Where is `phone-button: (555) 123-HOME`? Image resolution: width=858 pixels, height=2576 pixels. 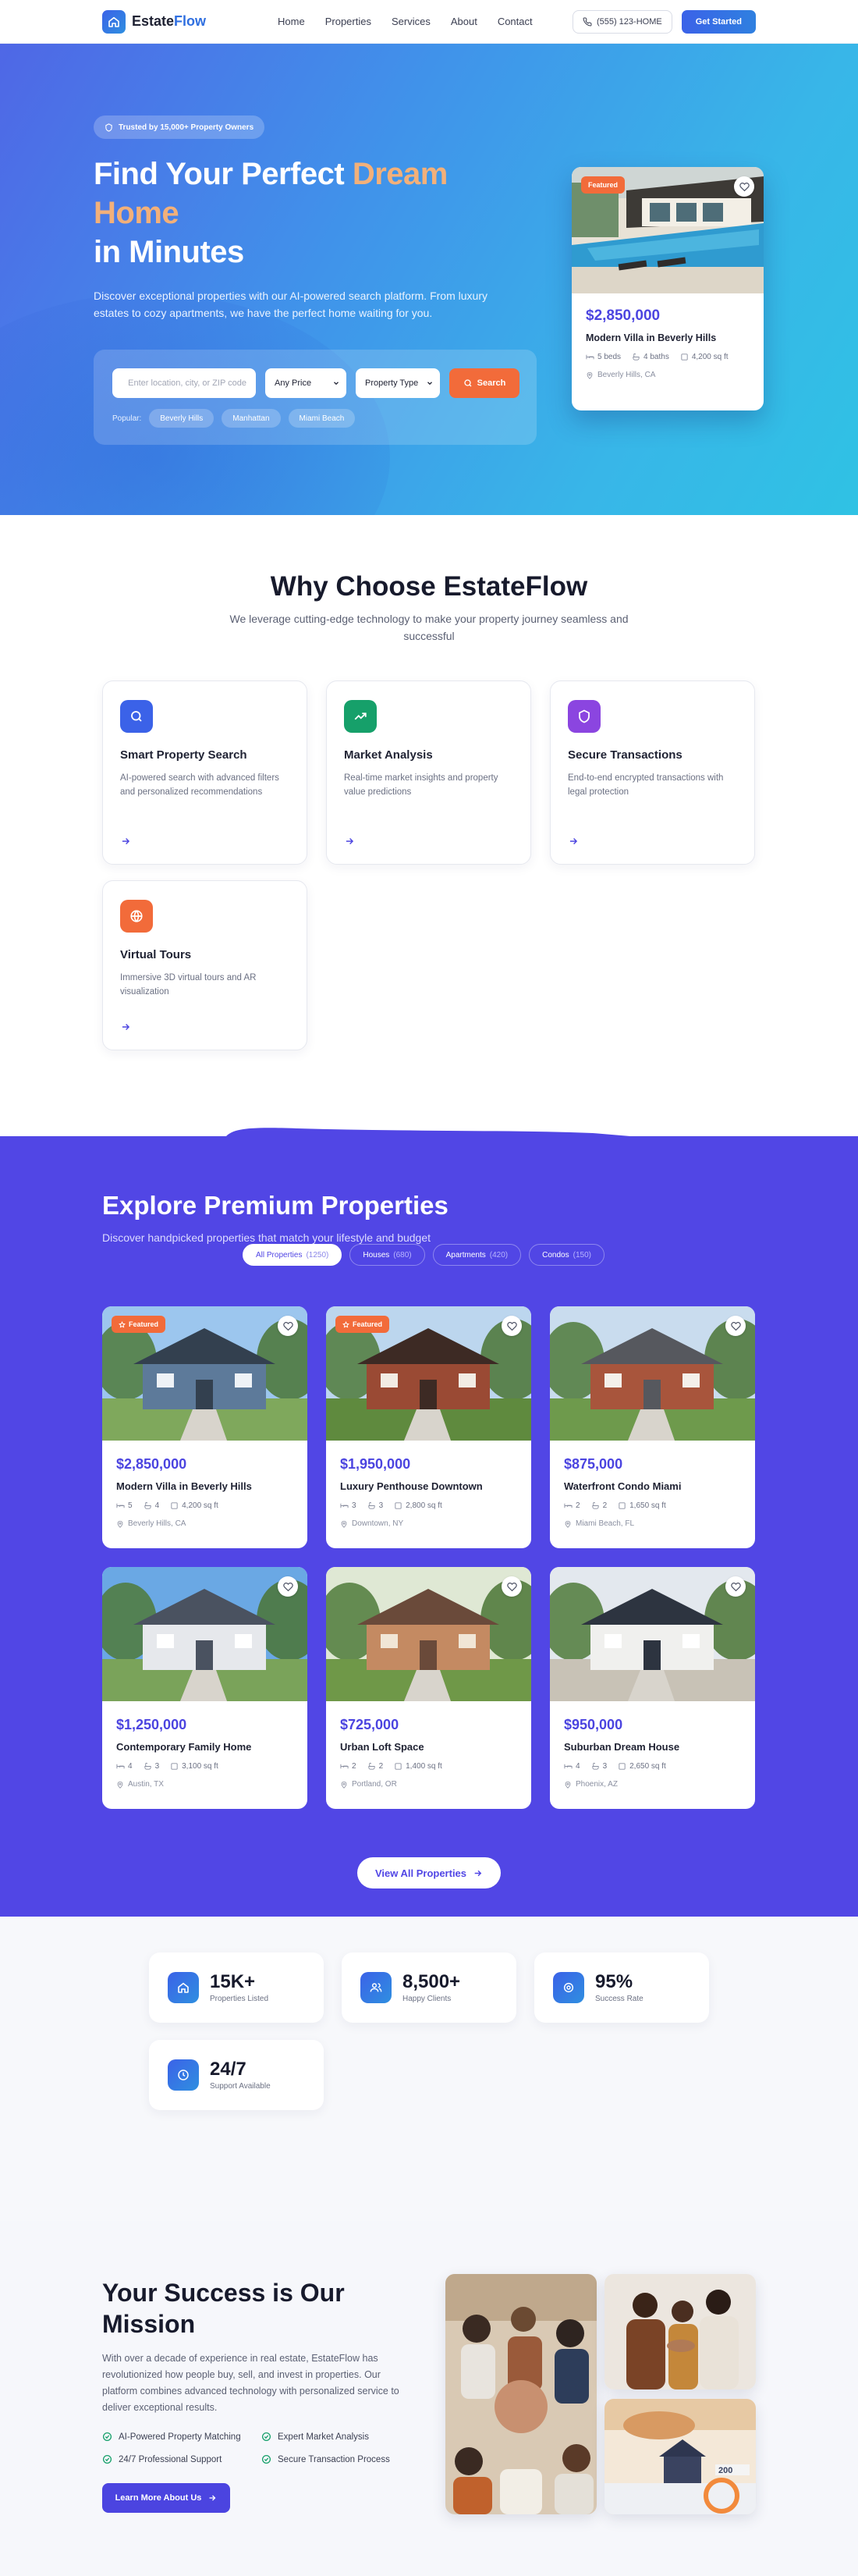
phone-button: (555) 123-HOME is located at coordinates (622, 22).